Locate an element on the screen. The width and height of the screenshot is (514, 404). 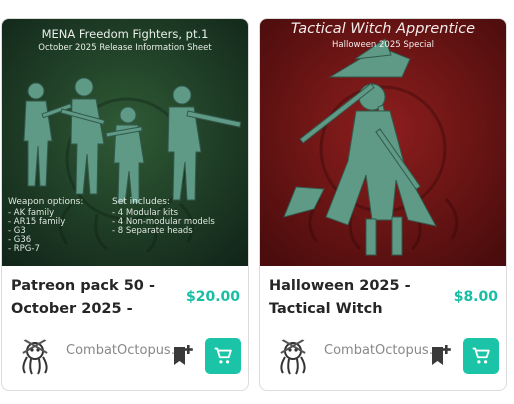
set-include-item: - 8 Separate heads is located at coordinates (152, 231).